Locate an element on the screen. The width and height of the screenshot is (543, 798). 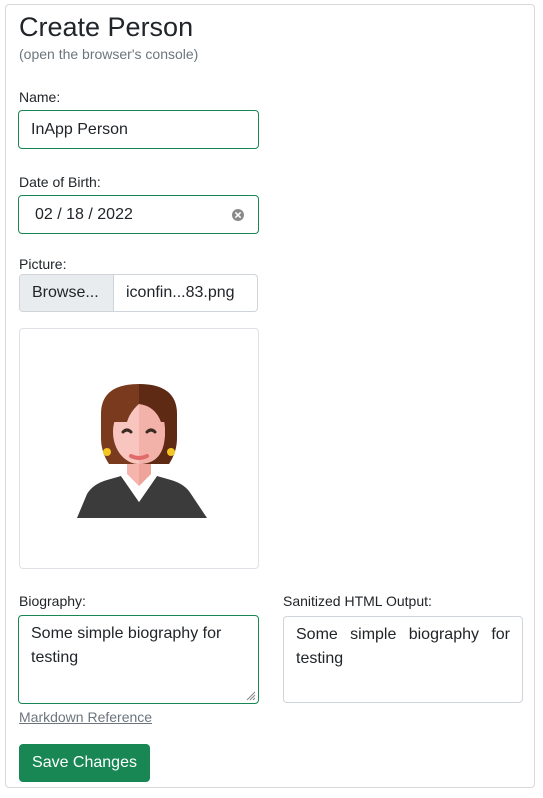
markdown-reference-link: Markdown Reference is located at coordinates (85, 717).